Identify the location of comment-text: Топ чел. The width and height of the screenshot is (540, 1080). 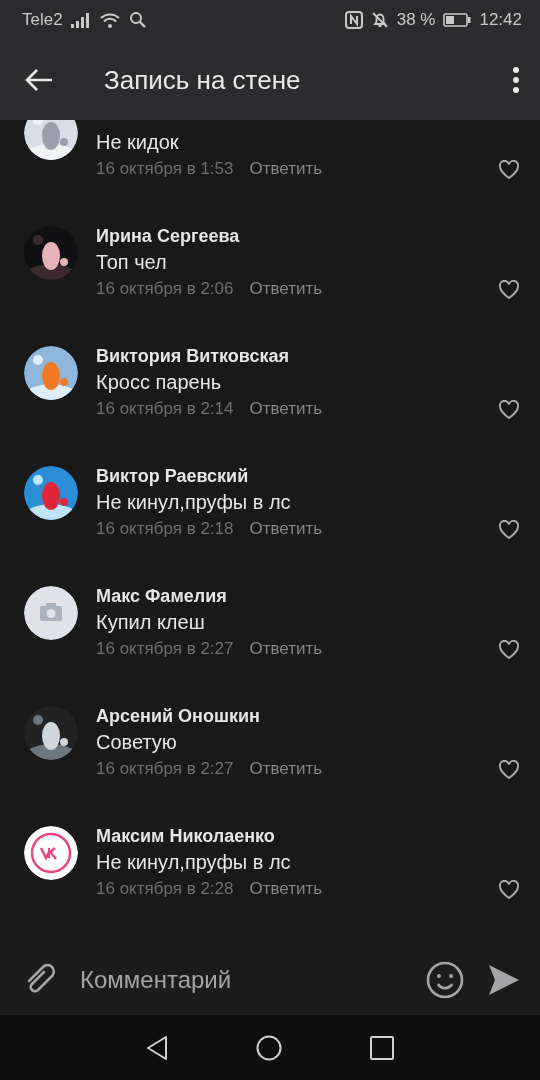
(132, 262).